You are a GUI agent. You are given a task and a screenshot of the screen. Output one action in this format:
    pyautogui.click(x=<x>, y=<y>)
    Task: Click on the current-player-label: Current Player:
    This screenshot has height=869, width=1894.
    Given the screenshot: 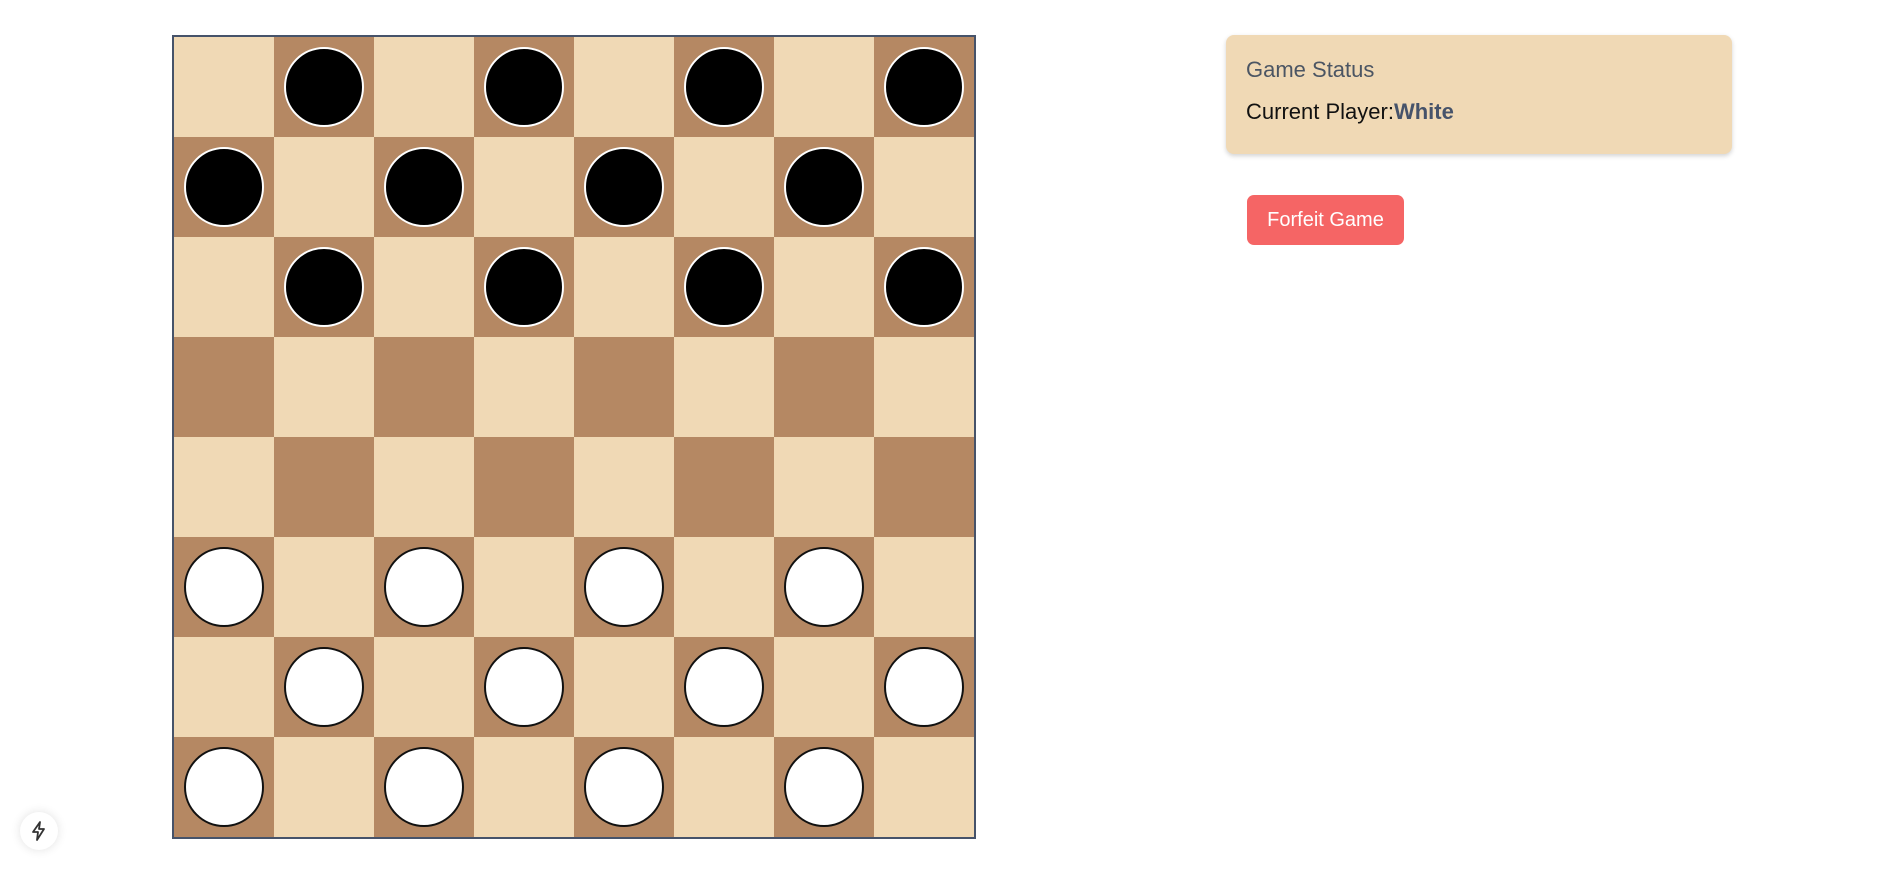 What is the action you would take?
    pyautogui.click(x=1320, y=111)
    